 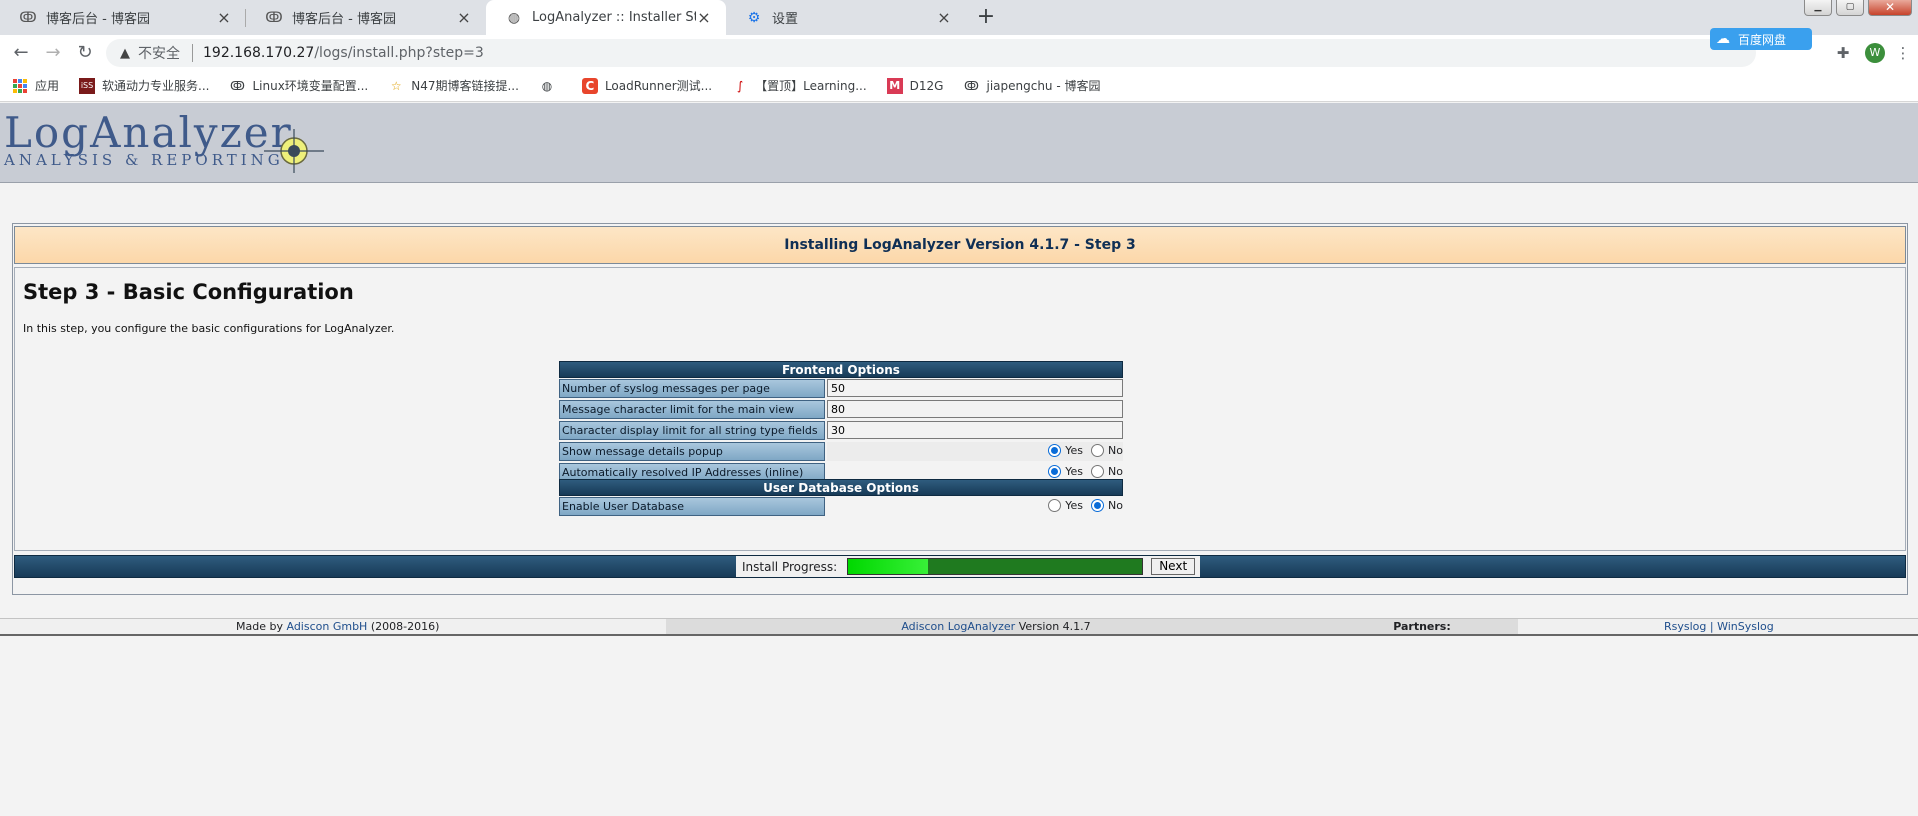 I want to click on tab-blog-admin-1: ↂ 博客后台 - 博客园 ×, so click(x=123, y=17).